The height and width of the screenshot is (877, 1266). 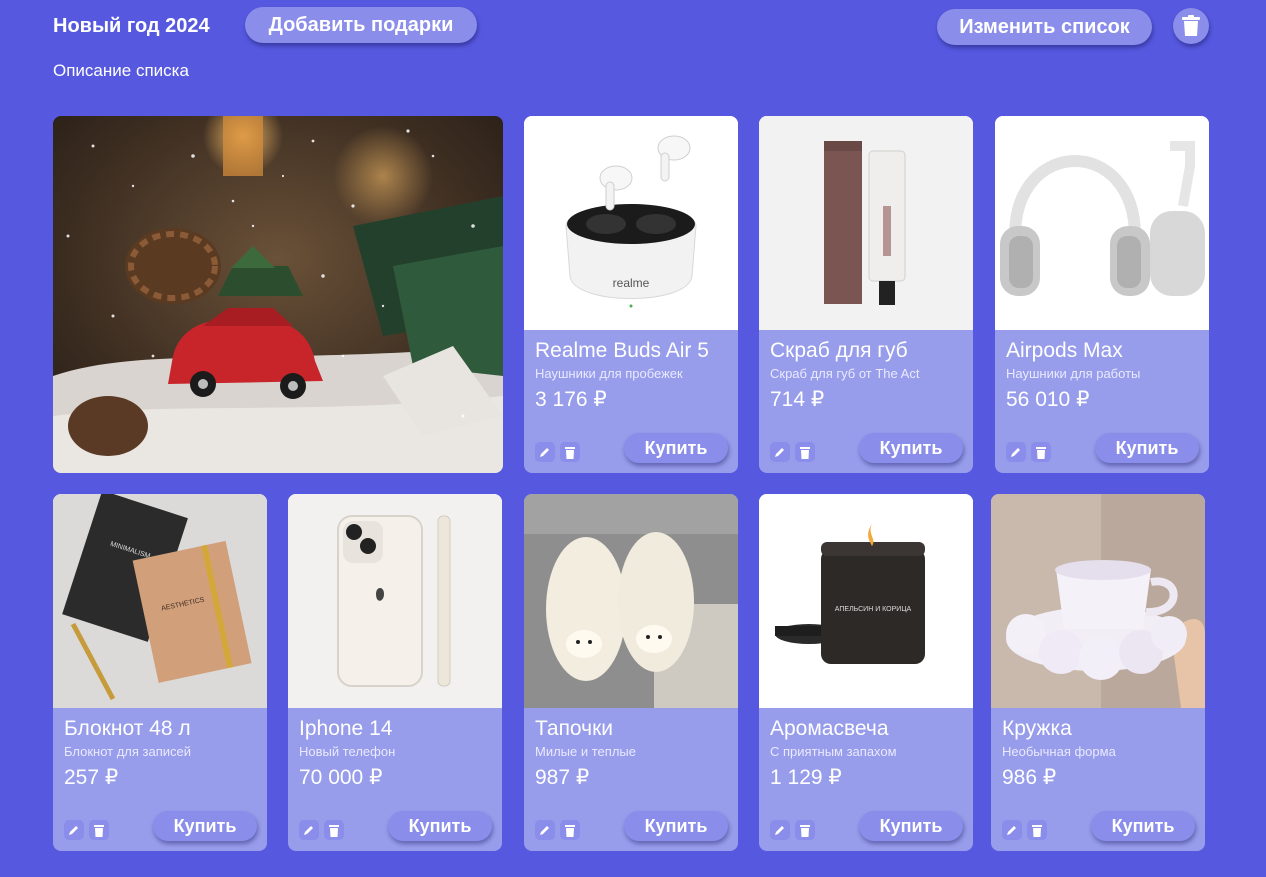 I want to click on gift-card: Тапочки Милые и теплые 987 ₽ Купить, so click(x=631, y=672).